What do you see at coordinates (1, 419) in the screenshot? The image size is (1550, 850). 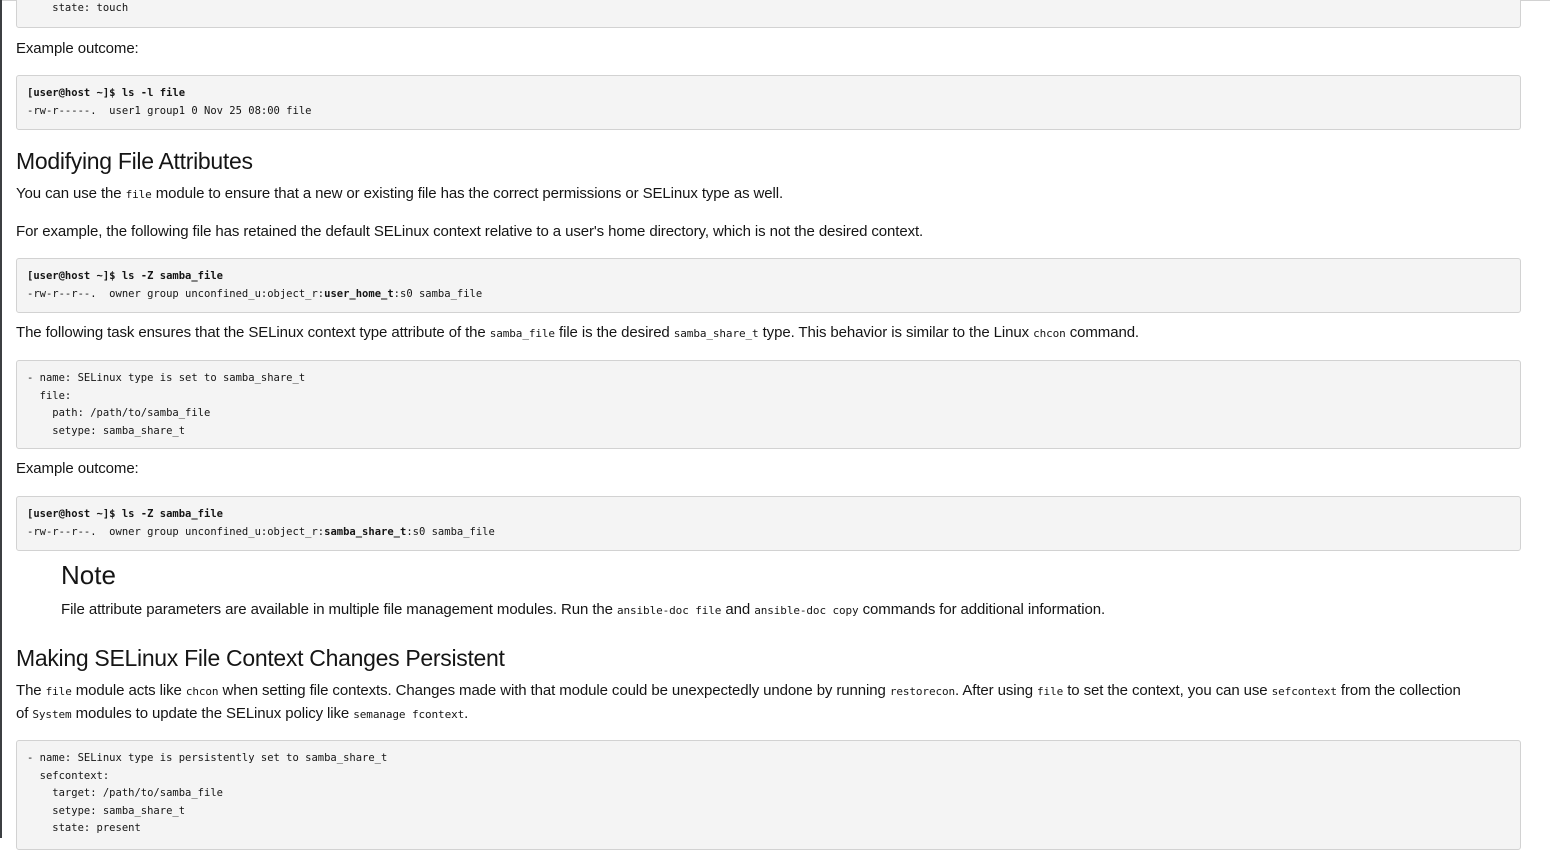 I see `left-border` at bounding box center [1, 419].